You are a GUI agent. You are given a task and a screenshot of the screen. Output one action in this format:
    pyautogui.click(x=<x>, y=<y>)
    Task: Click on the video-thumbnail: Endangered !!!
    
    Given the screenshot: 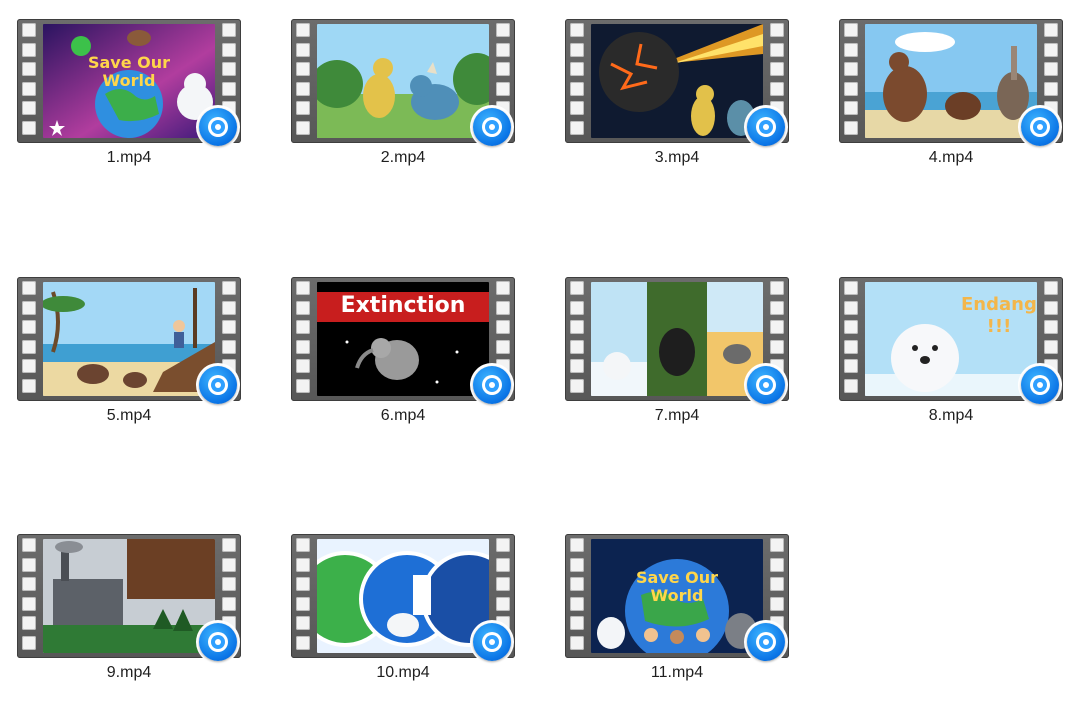 What is the action you would take?
    pyautogui.click(x=951, y=339)
    